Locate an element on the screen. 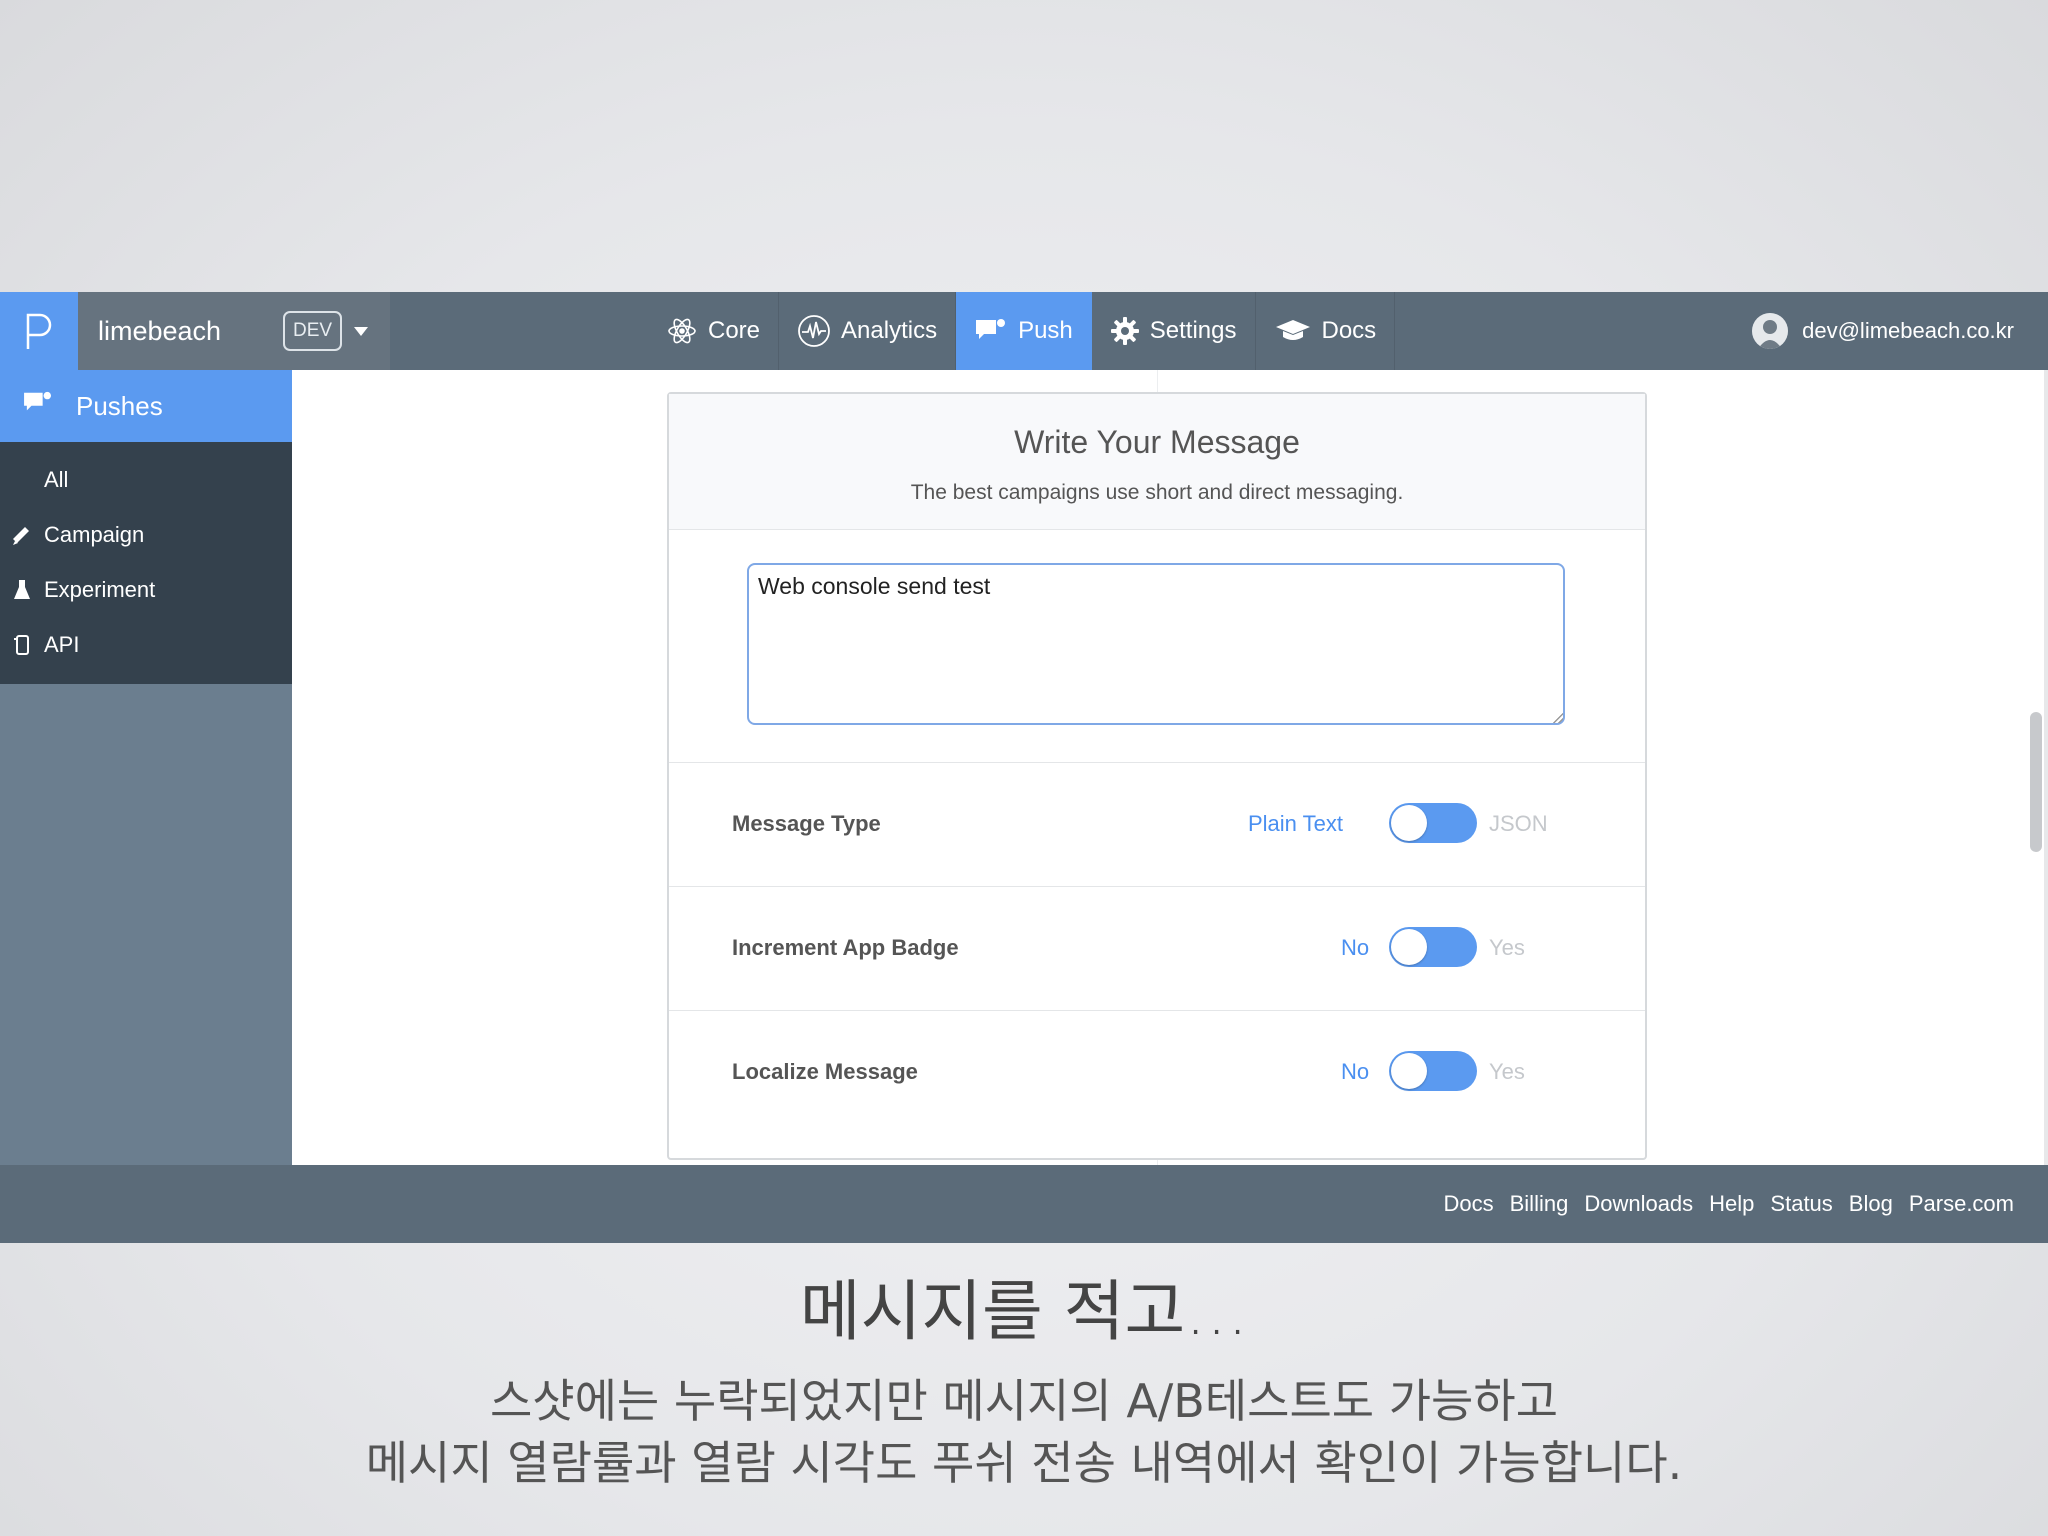  footer-link-billing: Billing is located at coordinates (1539, 1204).